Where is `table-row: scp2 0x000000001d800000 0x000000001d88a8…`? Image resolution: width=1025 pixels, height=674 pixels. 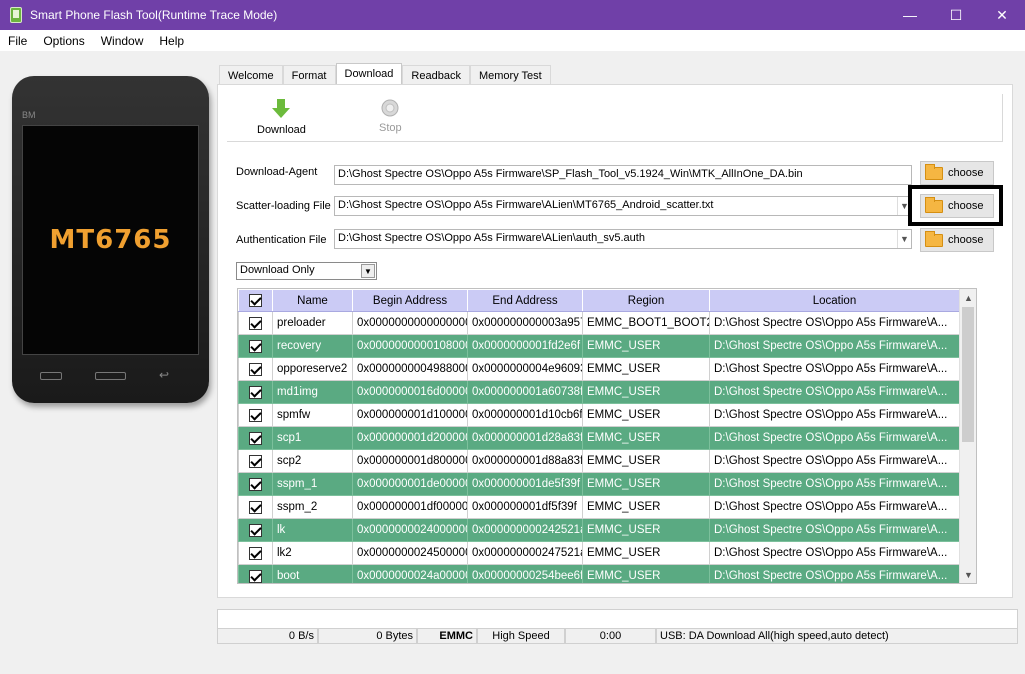
table-row: scp2 0x000000001d800000 0x000000001d88a8… is located at coordinates (599, 461).